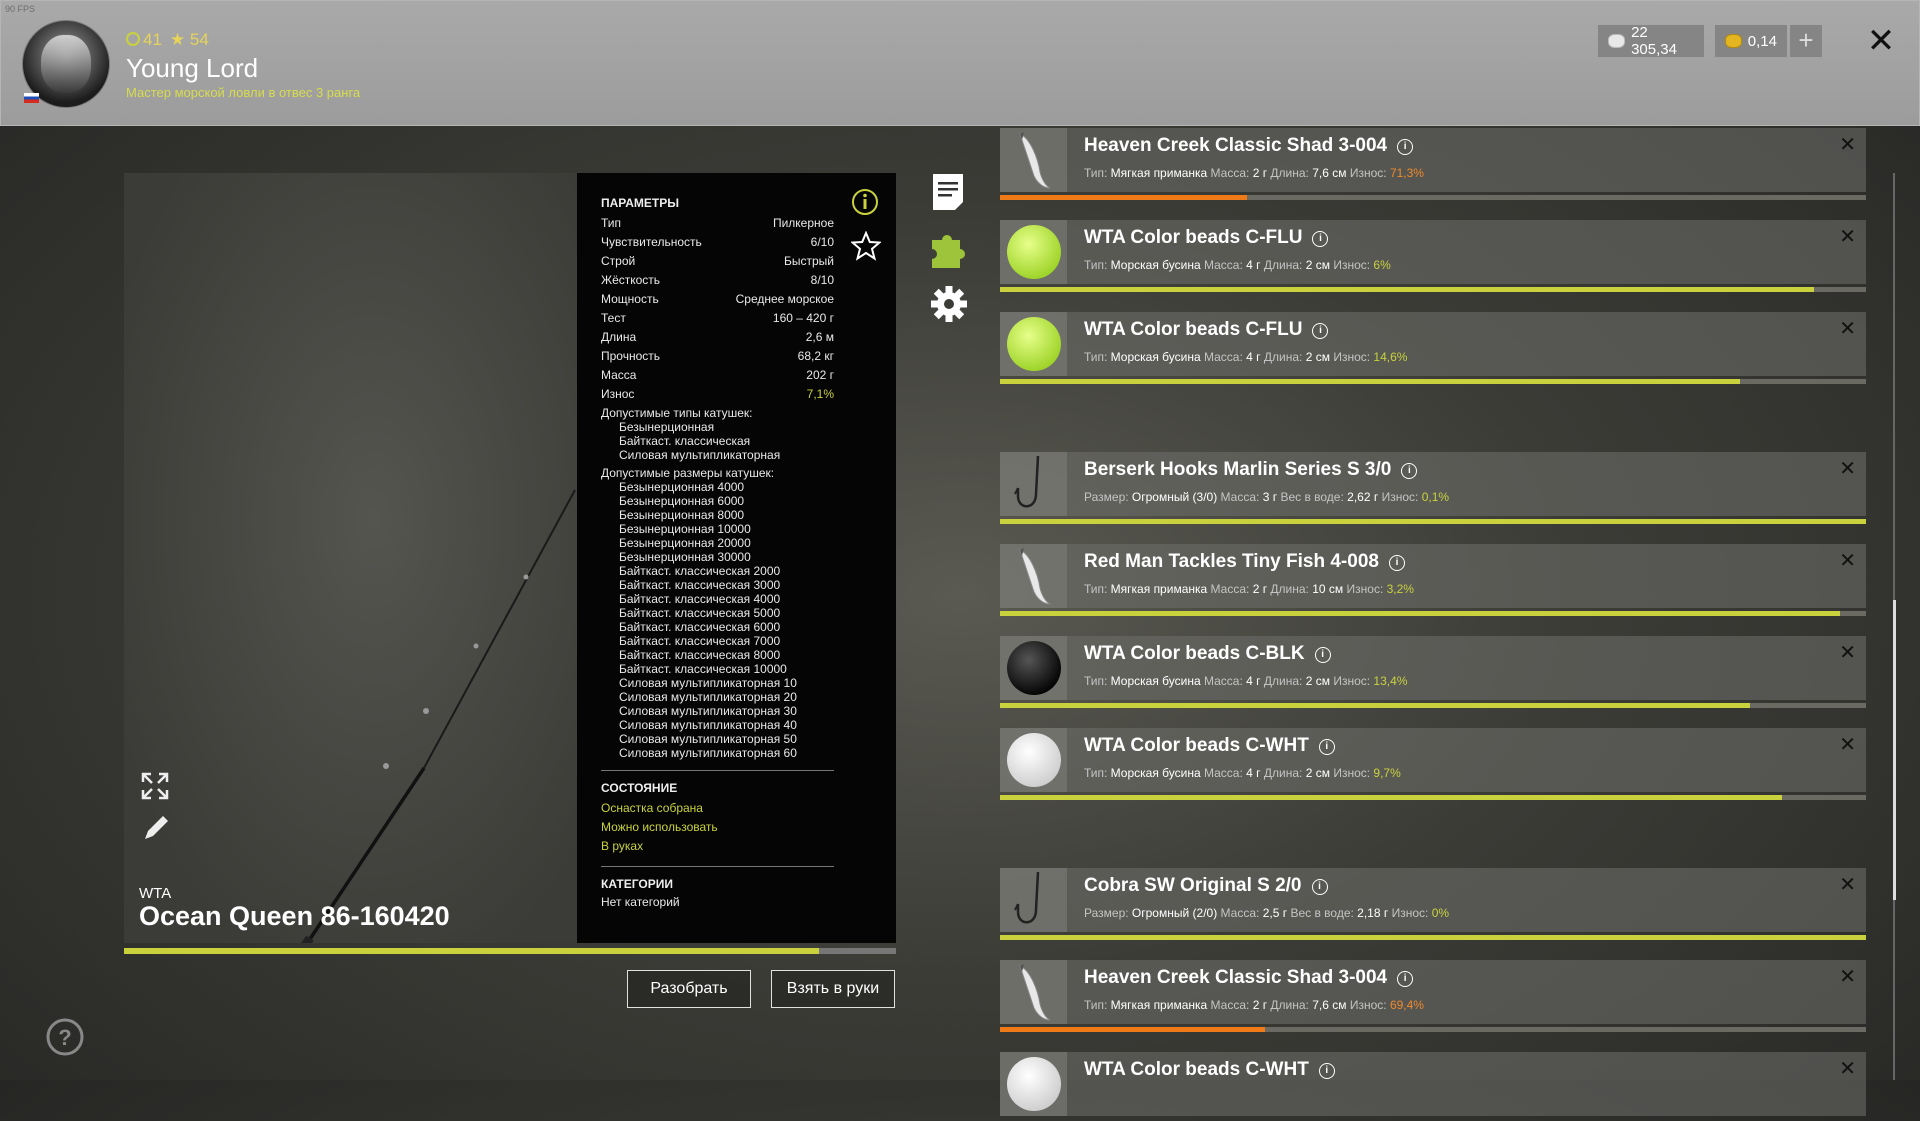 This screenshot has height=1121, width=1920. I want to click on rod-model: Ocean Queen 86-160420, so click(294, 916).